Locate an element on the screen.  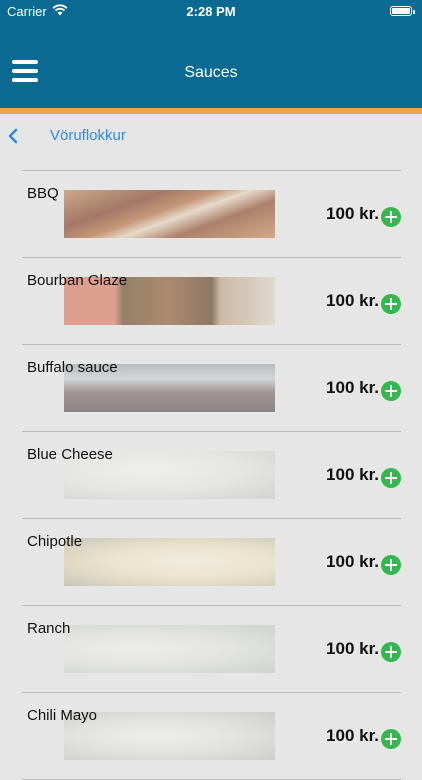
page-title: Sauces is located at coordinates (211, 72).